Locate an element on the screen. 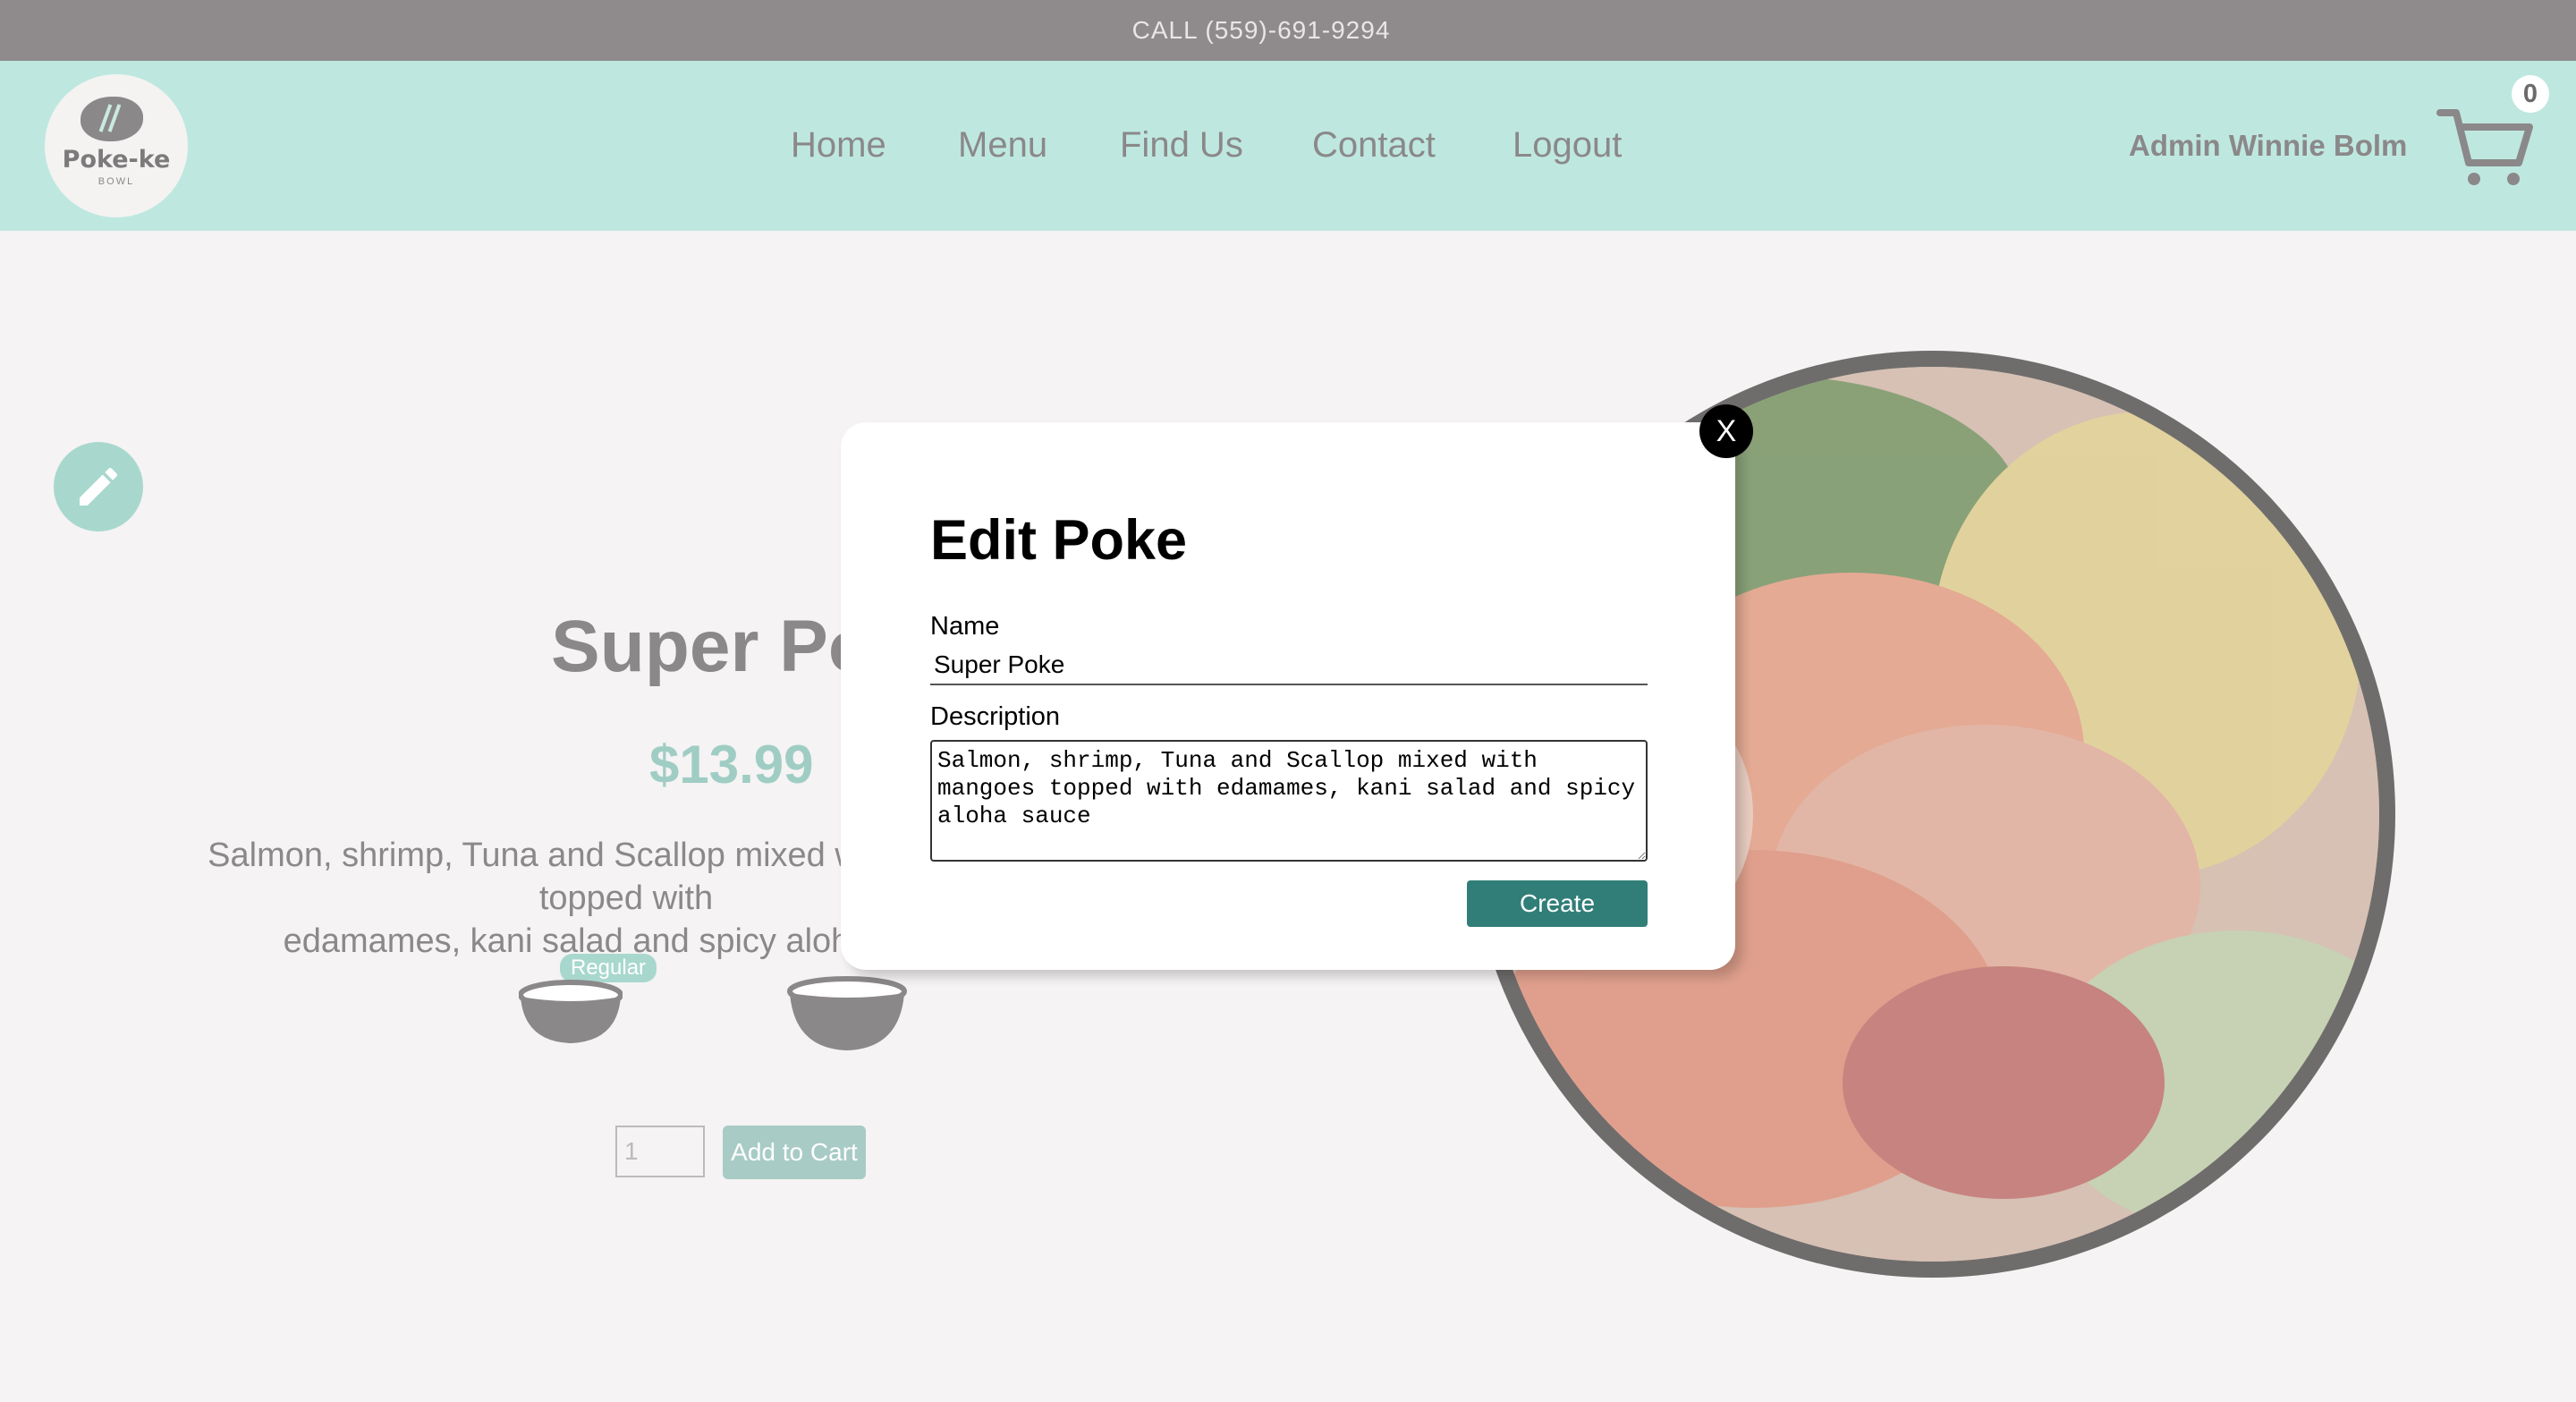 The height and width of the screenshot is (1402, 2576). close-modal-button: X is located at coordinates (1726, 431).